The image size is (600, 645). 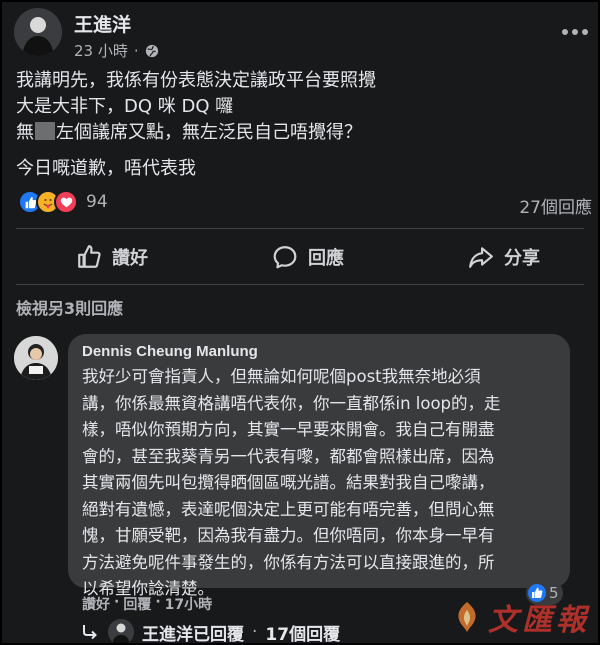 I want to click on share-arrow-icon, so click(x=481, y=257).